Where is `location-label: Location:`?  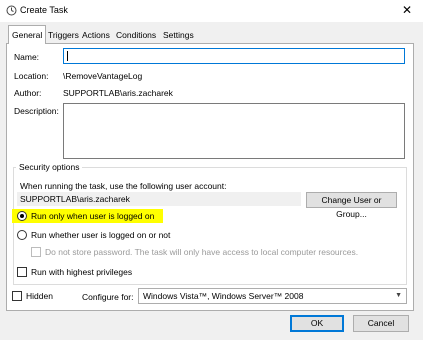
location-label: Location: is located at coordinates (31, 76).